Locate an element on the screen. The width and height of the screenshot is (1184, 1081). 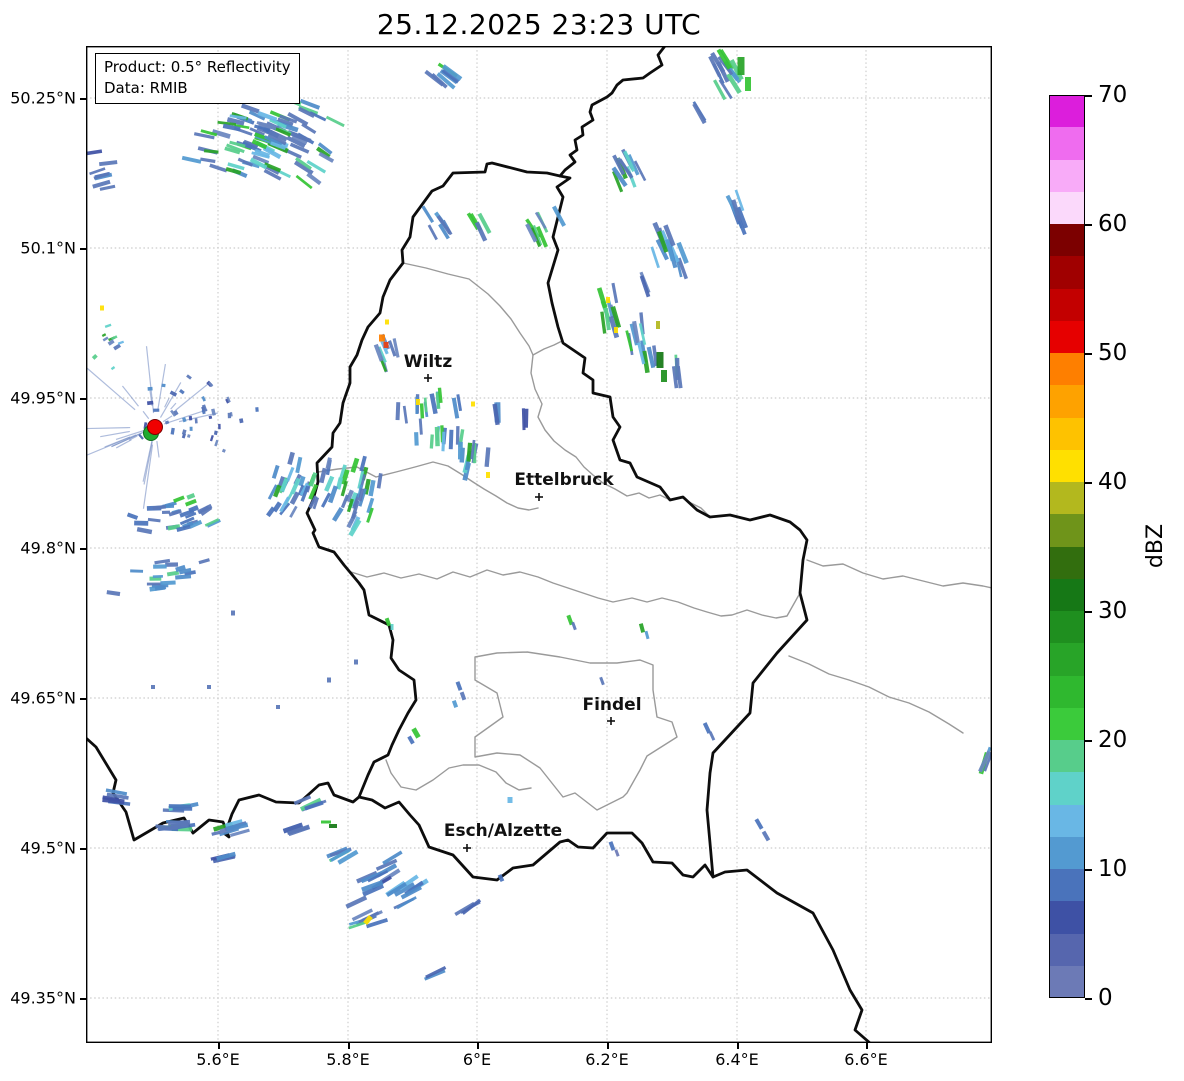
y-axis-label: 50.25°N is located at coordinates (43, 98).